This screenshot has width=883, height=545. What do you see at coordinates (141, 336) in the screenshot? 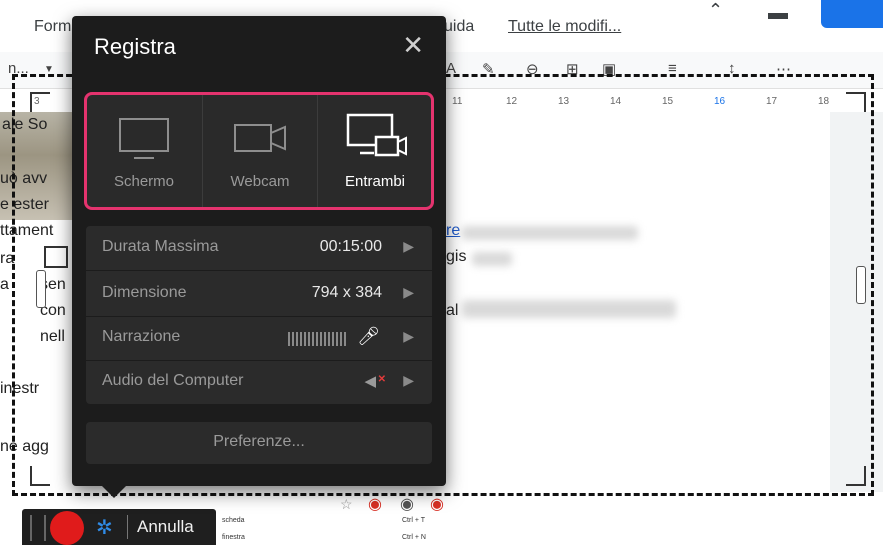
I see `setting-label: Narrazione` at bounding box center [141, 336].